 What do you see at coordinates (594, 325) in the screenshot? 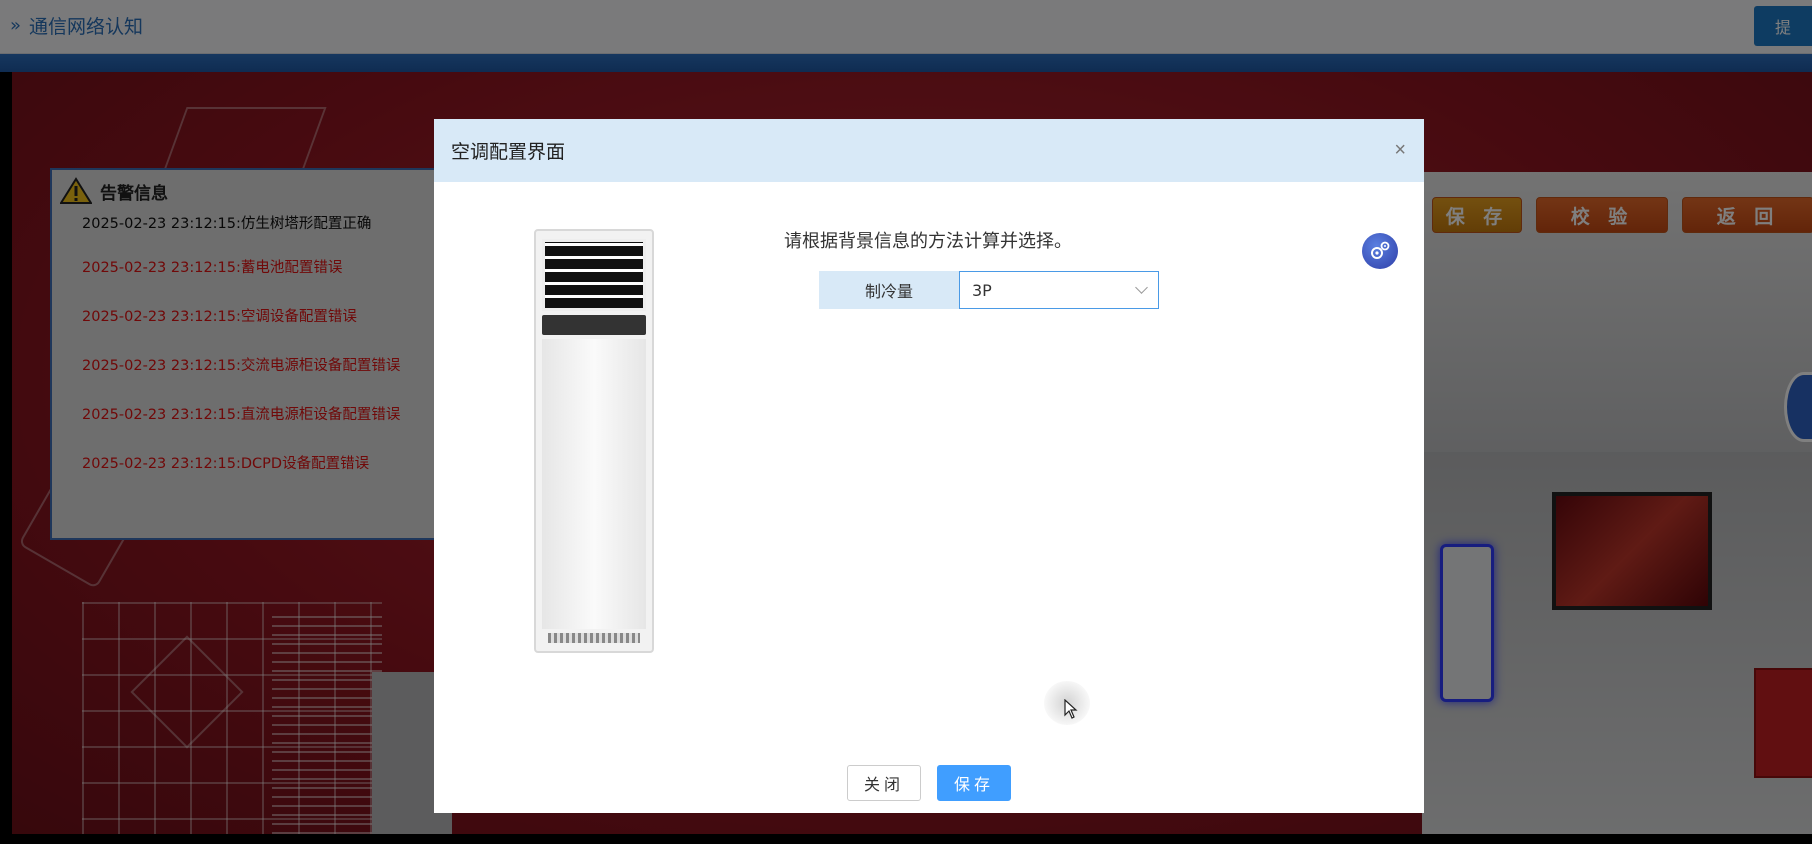
I see `ac-display-panel` at bounding box center [594, 325].